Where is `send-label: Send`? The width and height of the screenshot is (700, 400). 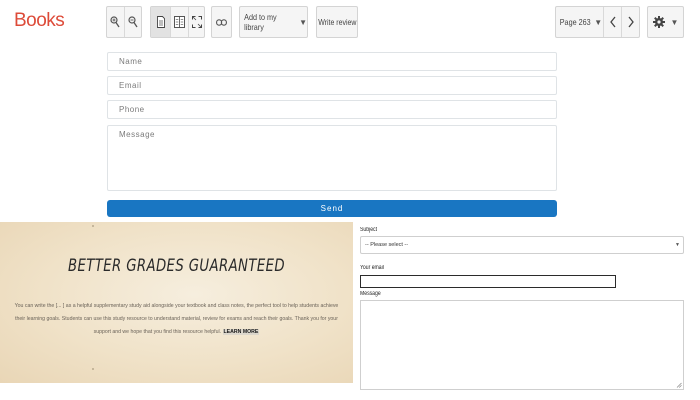
send-label: Send is located at coordinates (332, 208).